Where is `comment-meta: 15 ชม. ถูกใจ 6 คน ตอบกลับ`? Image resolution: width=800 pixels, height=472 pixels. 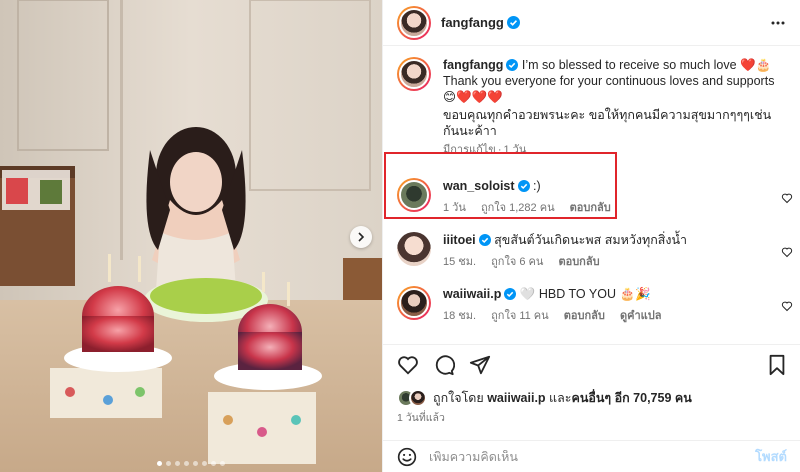 comment-meta: 15 ชม. ถูกใจ 6 คน ตอบกลับ is located at coordinates (602, 262).